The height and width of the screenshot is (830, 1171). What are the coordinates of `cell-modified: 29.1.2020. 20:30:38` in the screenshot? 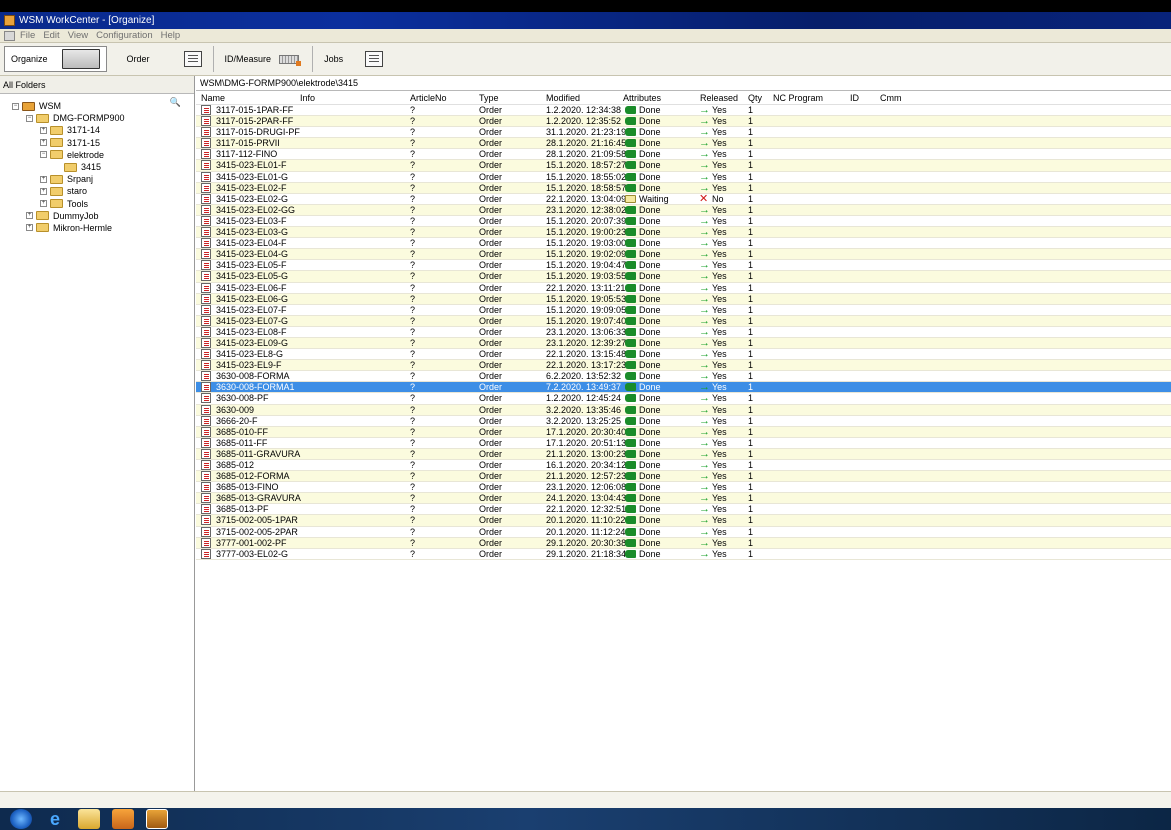 It's located at (586, 542).